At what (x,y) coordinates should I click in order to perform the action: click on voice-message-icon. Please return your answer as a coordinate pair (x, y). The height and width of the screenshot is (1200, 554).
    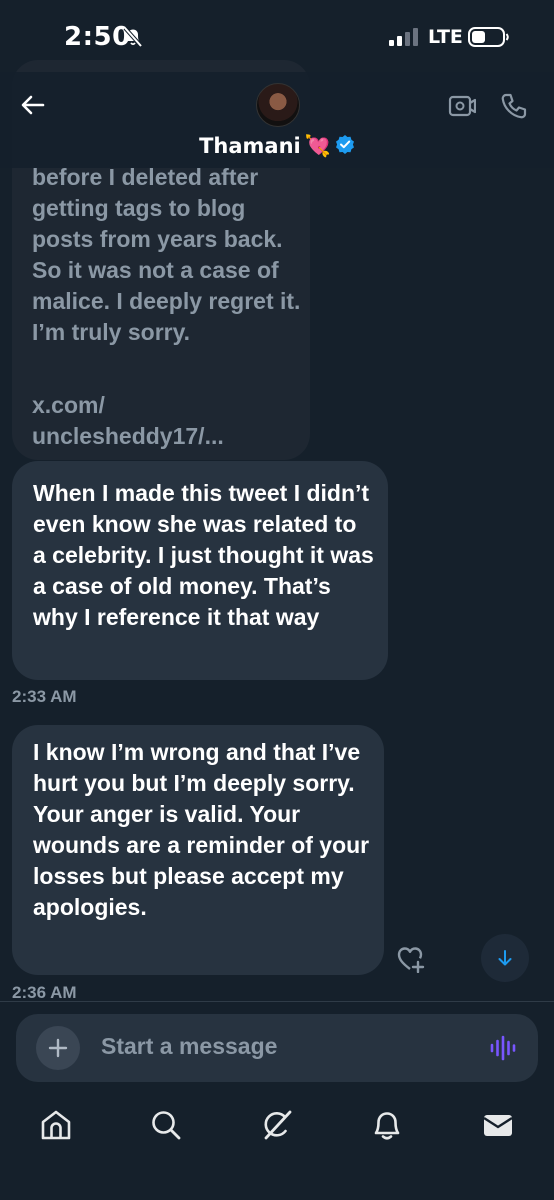
    Looking at the image, I should click on (503, 1050).